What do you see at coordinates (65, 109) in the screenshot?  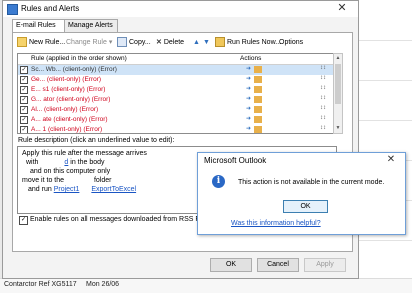 I see `rule-name: Al... (client-only) (Error)` at bounding box center [65, 109].